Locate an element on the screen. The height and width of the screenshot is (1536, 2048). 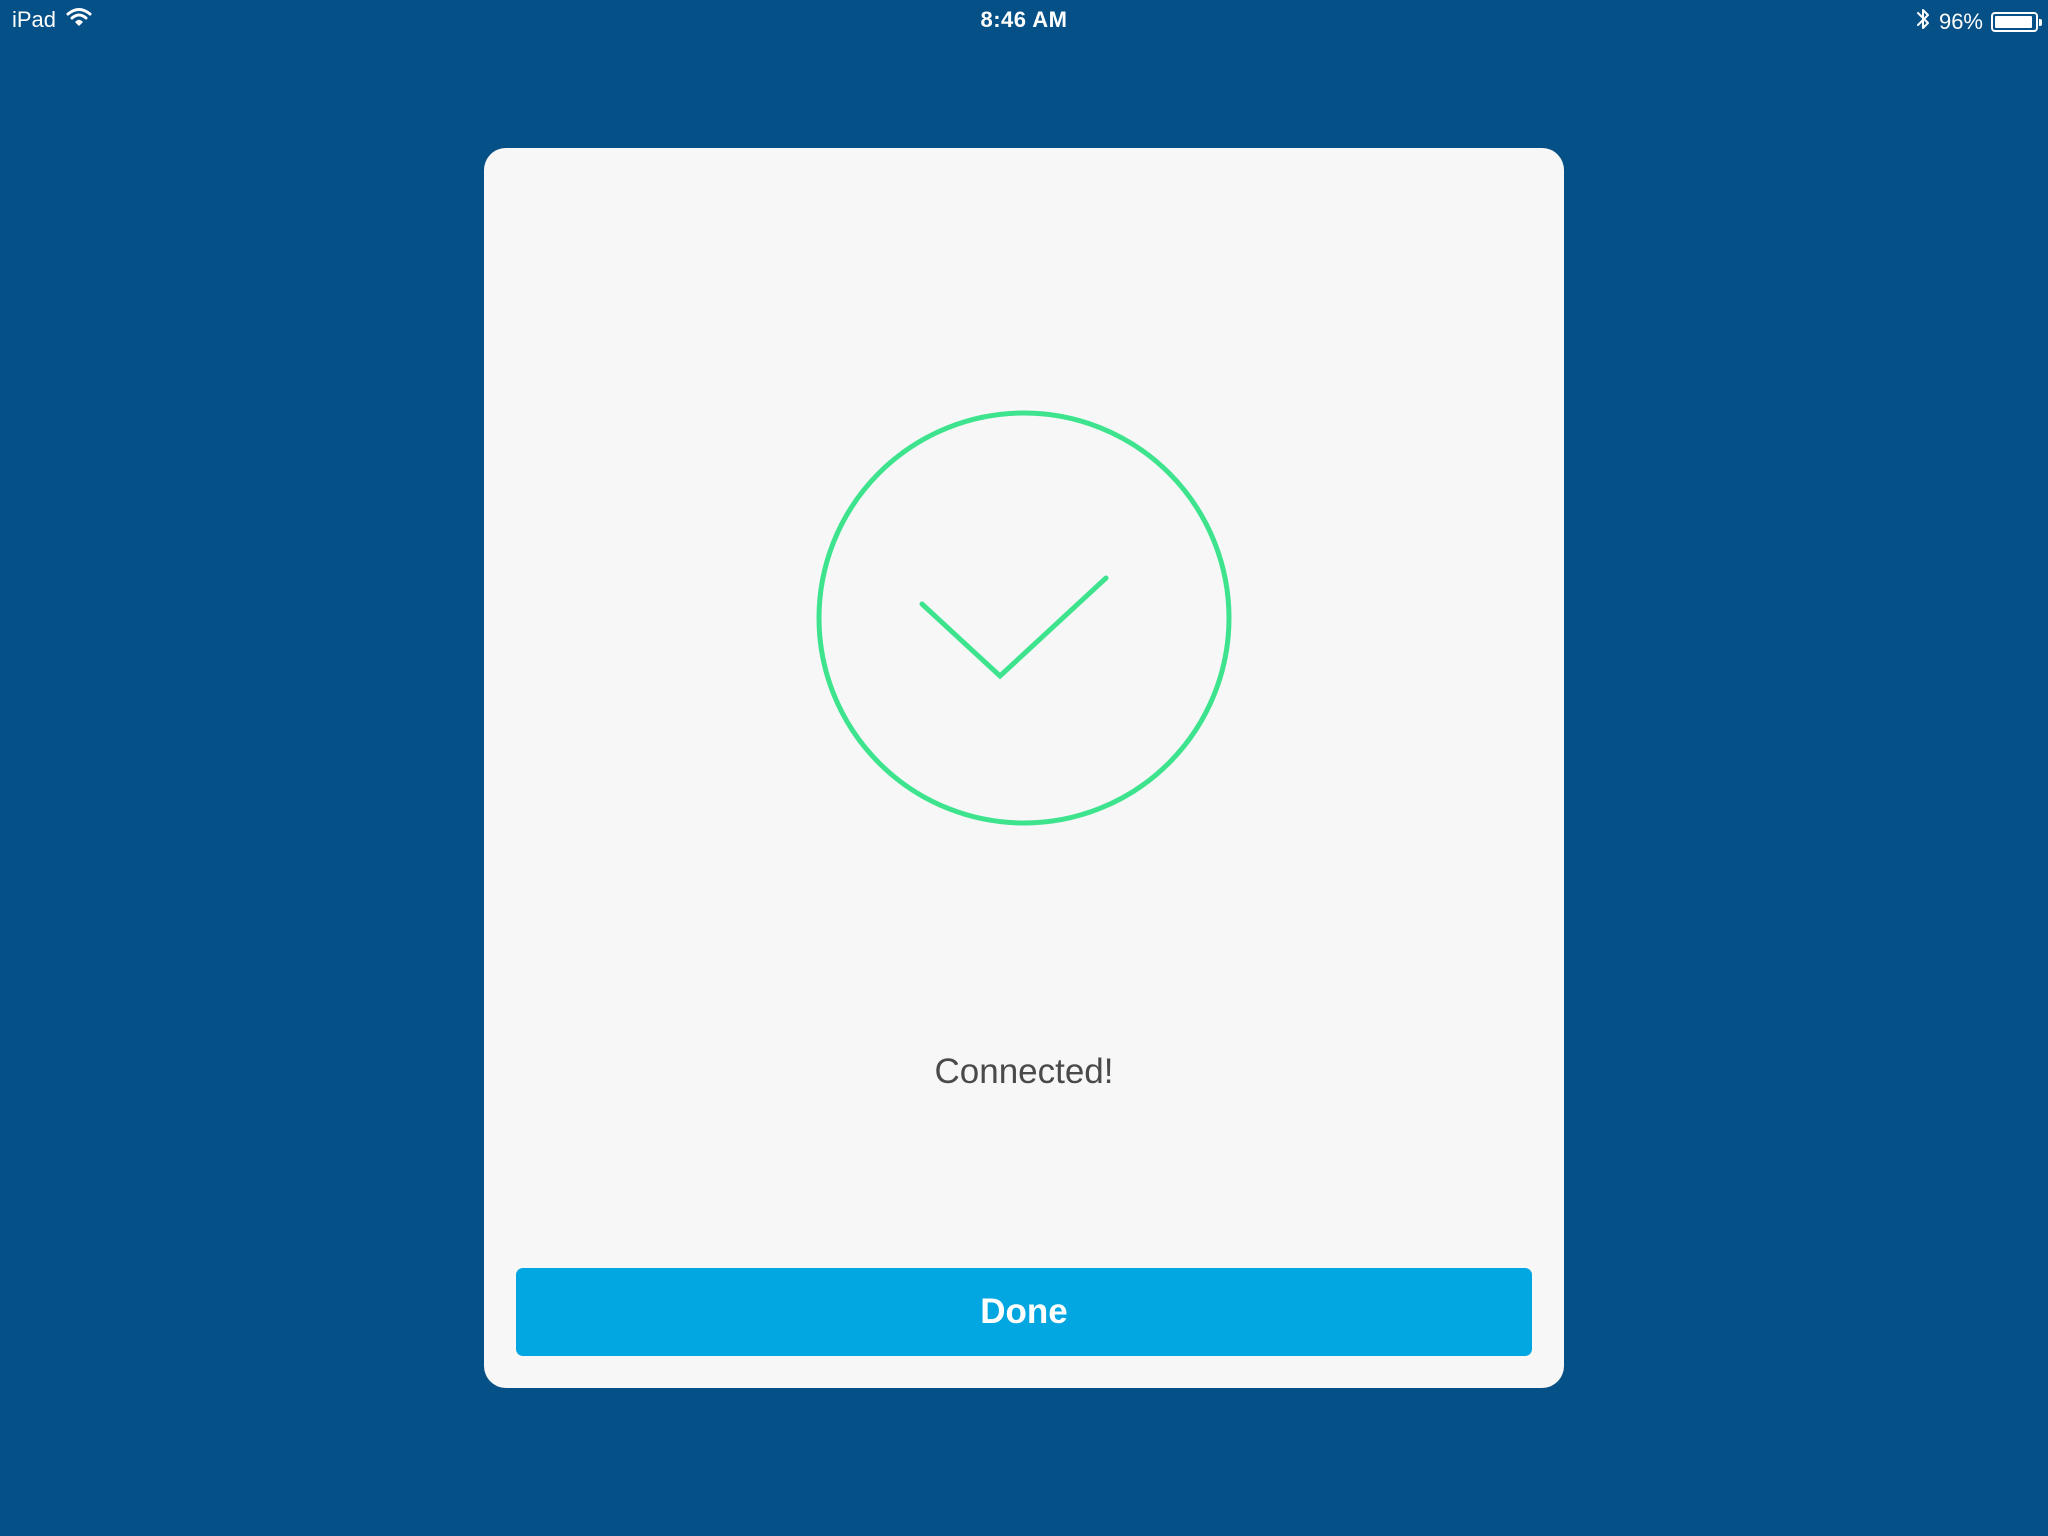
check-circle-icon is located at coordinates (1024, 618).